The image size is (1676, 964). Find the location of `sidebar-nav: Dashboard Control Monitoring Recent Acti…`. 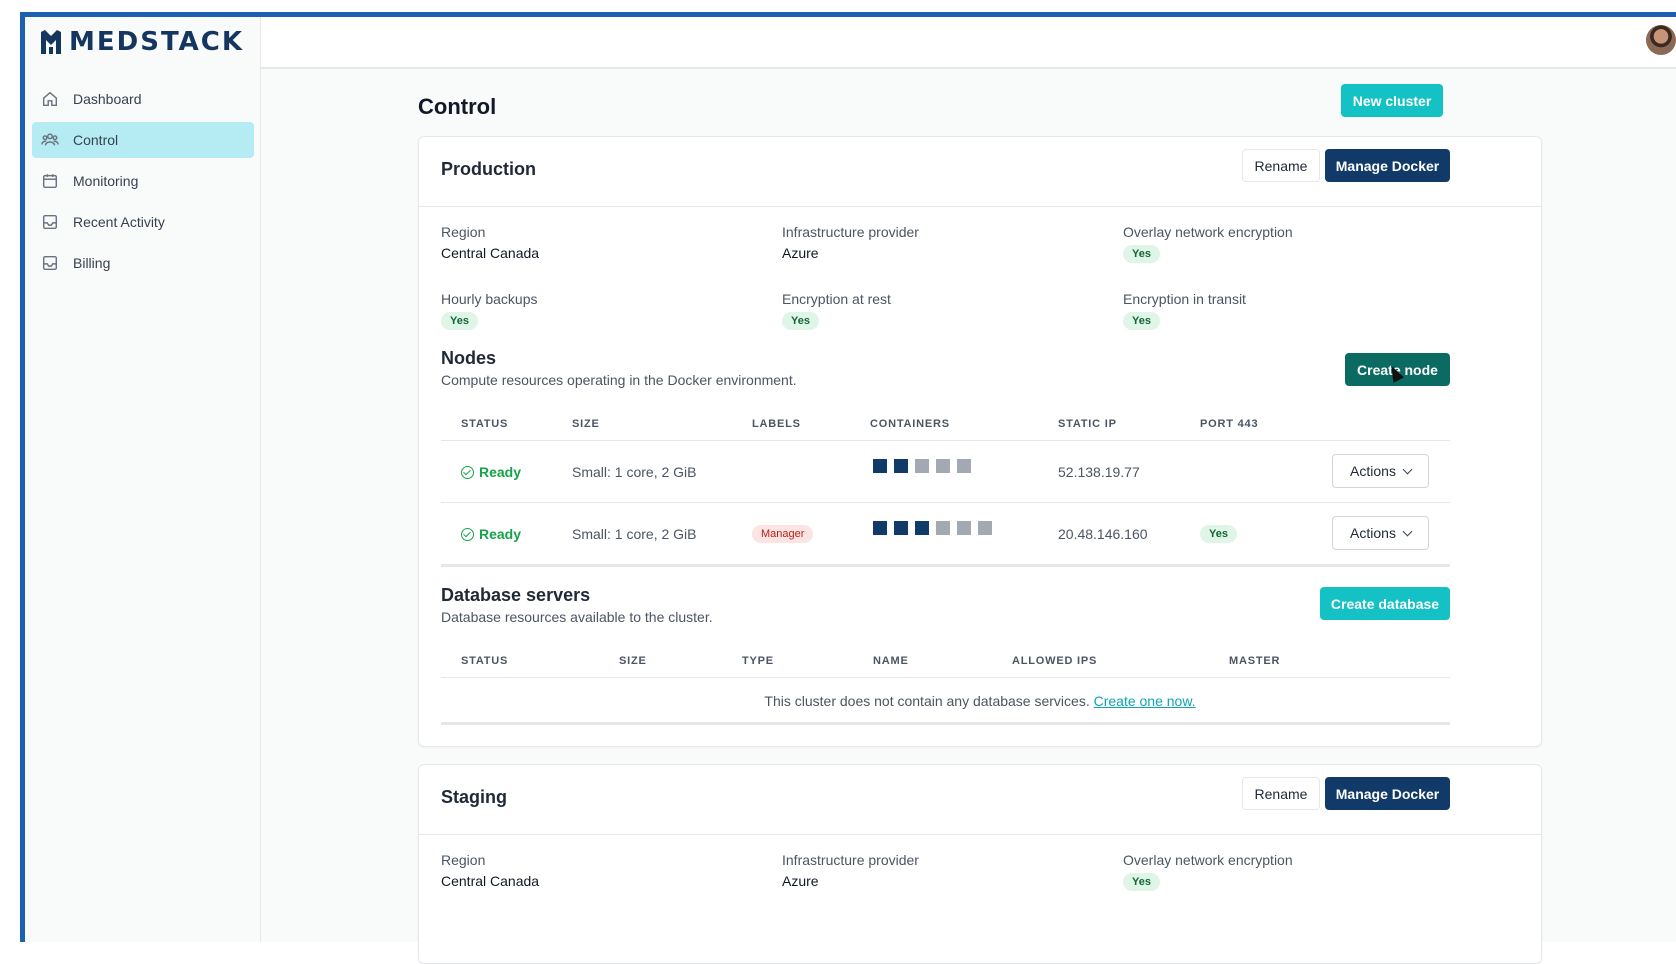

sidebar-nav: Dashboard Control Monitoring Recent Acti… is located at coordinates (143, 183).